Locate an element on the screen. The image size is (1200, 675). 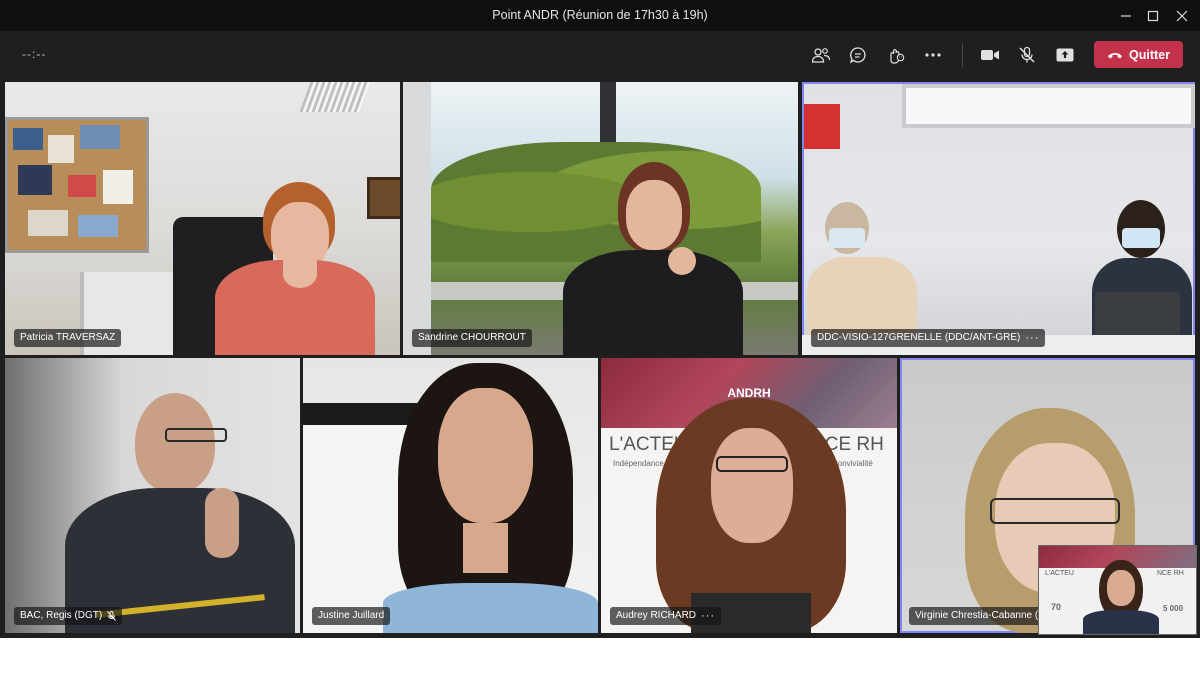
people-icon is located at coordinates (821, 55).